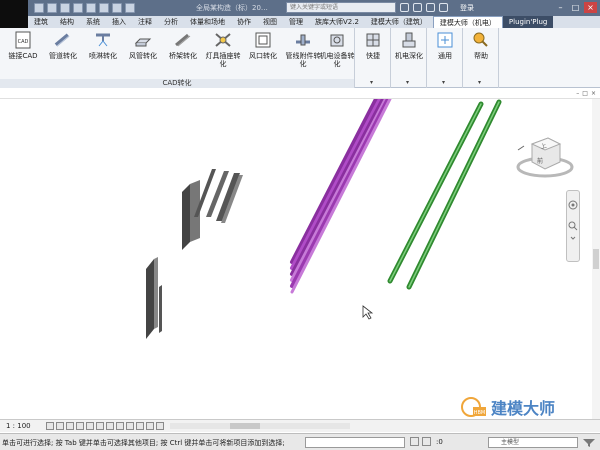 The image size is (600, 450). Describe the element at coordinates (337, 22) in the screenshot. I see `tab-family-library: 族库大师V2.2` at that location.